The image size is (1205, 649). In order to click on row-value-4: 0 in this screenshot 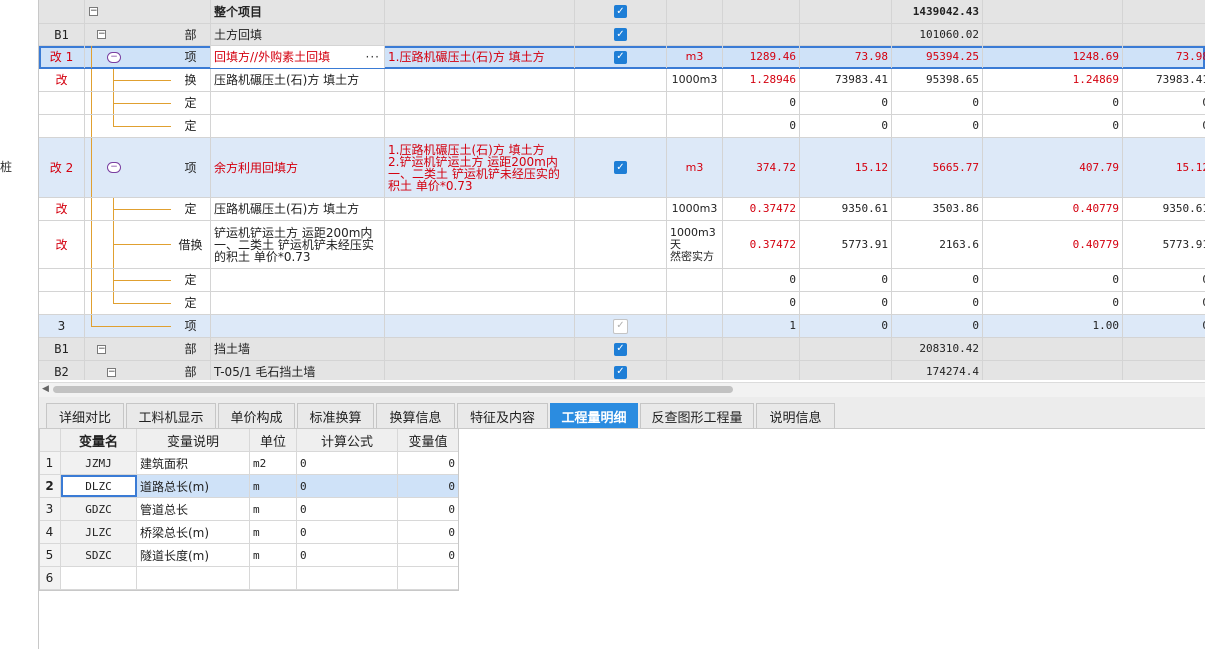, I will do `click(1053, 303)`.